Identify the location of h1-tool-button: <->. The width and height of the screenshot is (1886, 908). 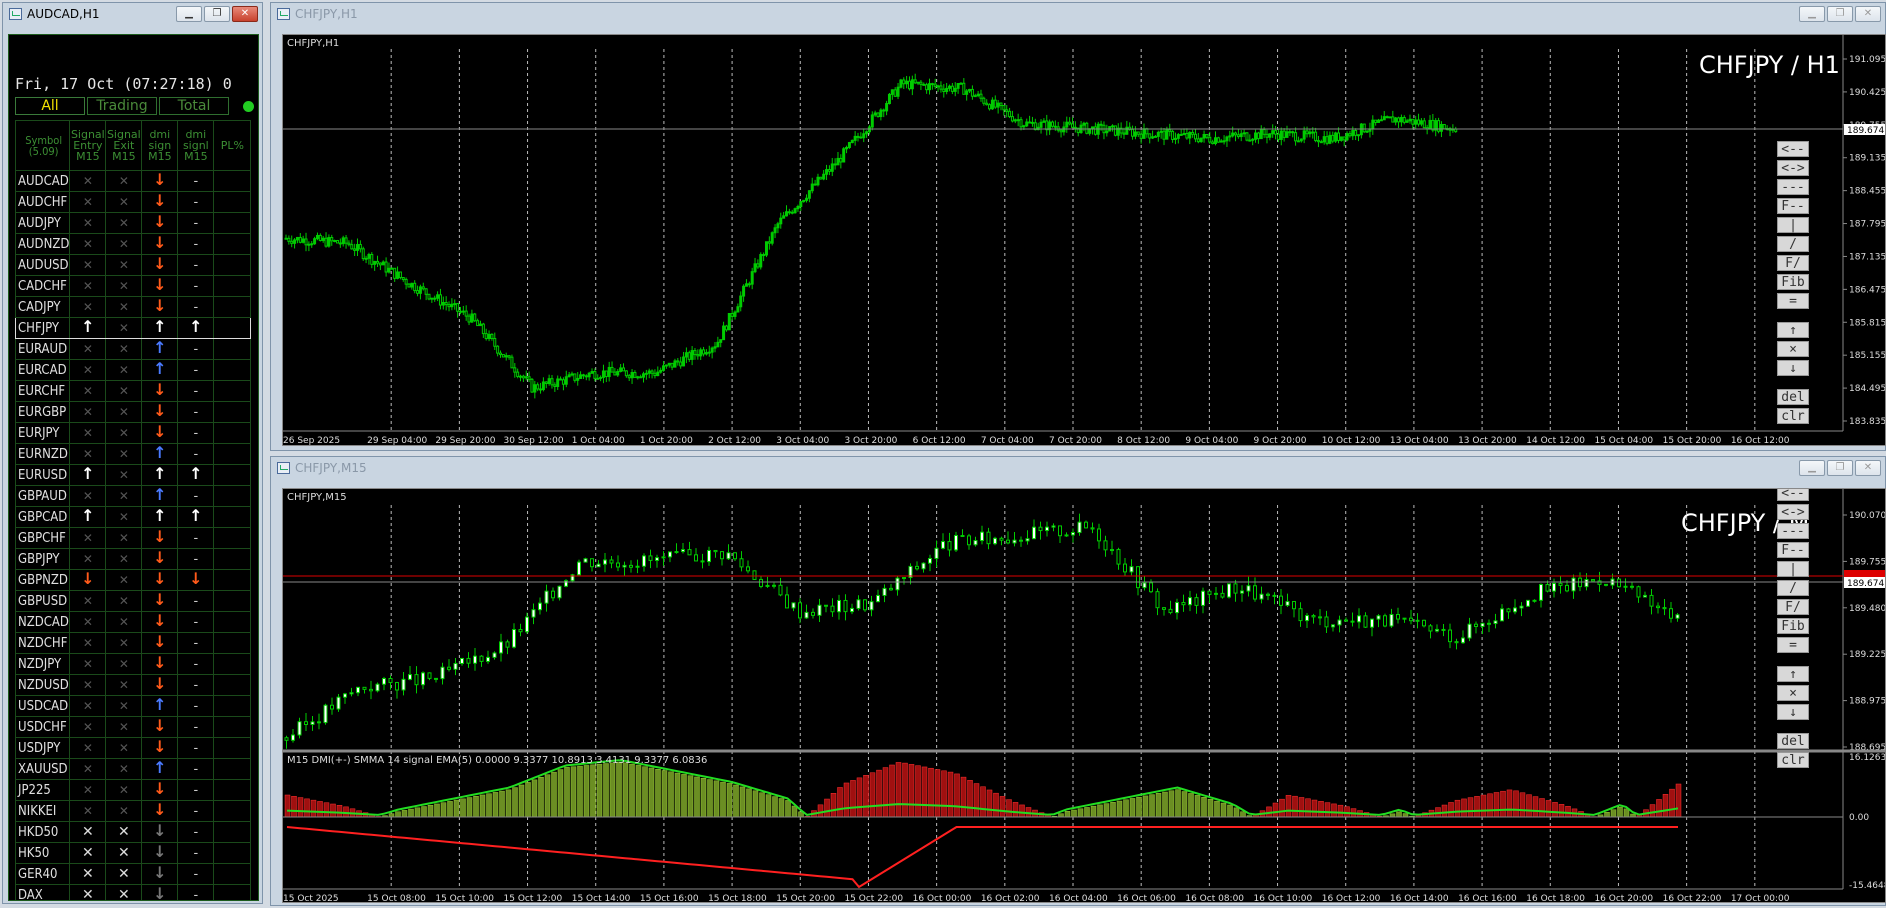
(1793, 168).